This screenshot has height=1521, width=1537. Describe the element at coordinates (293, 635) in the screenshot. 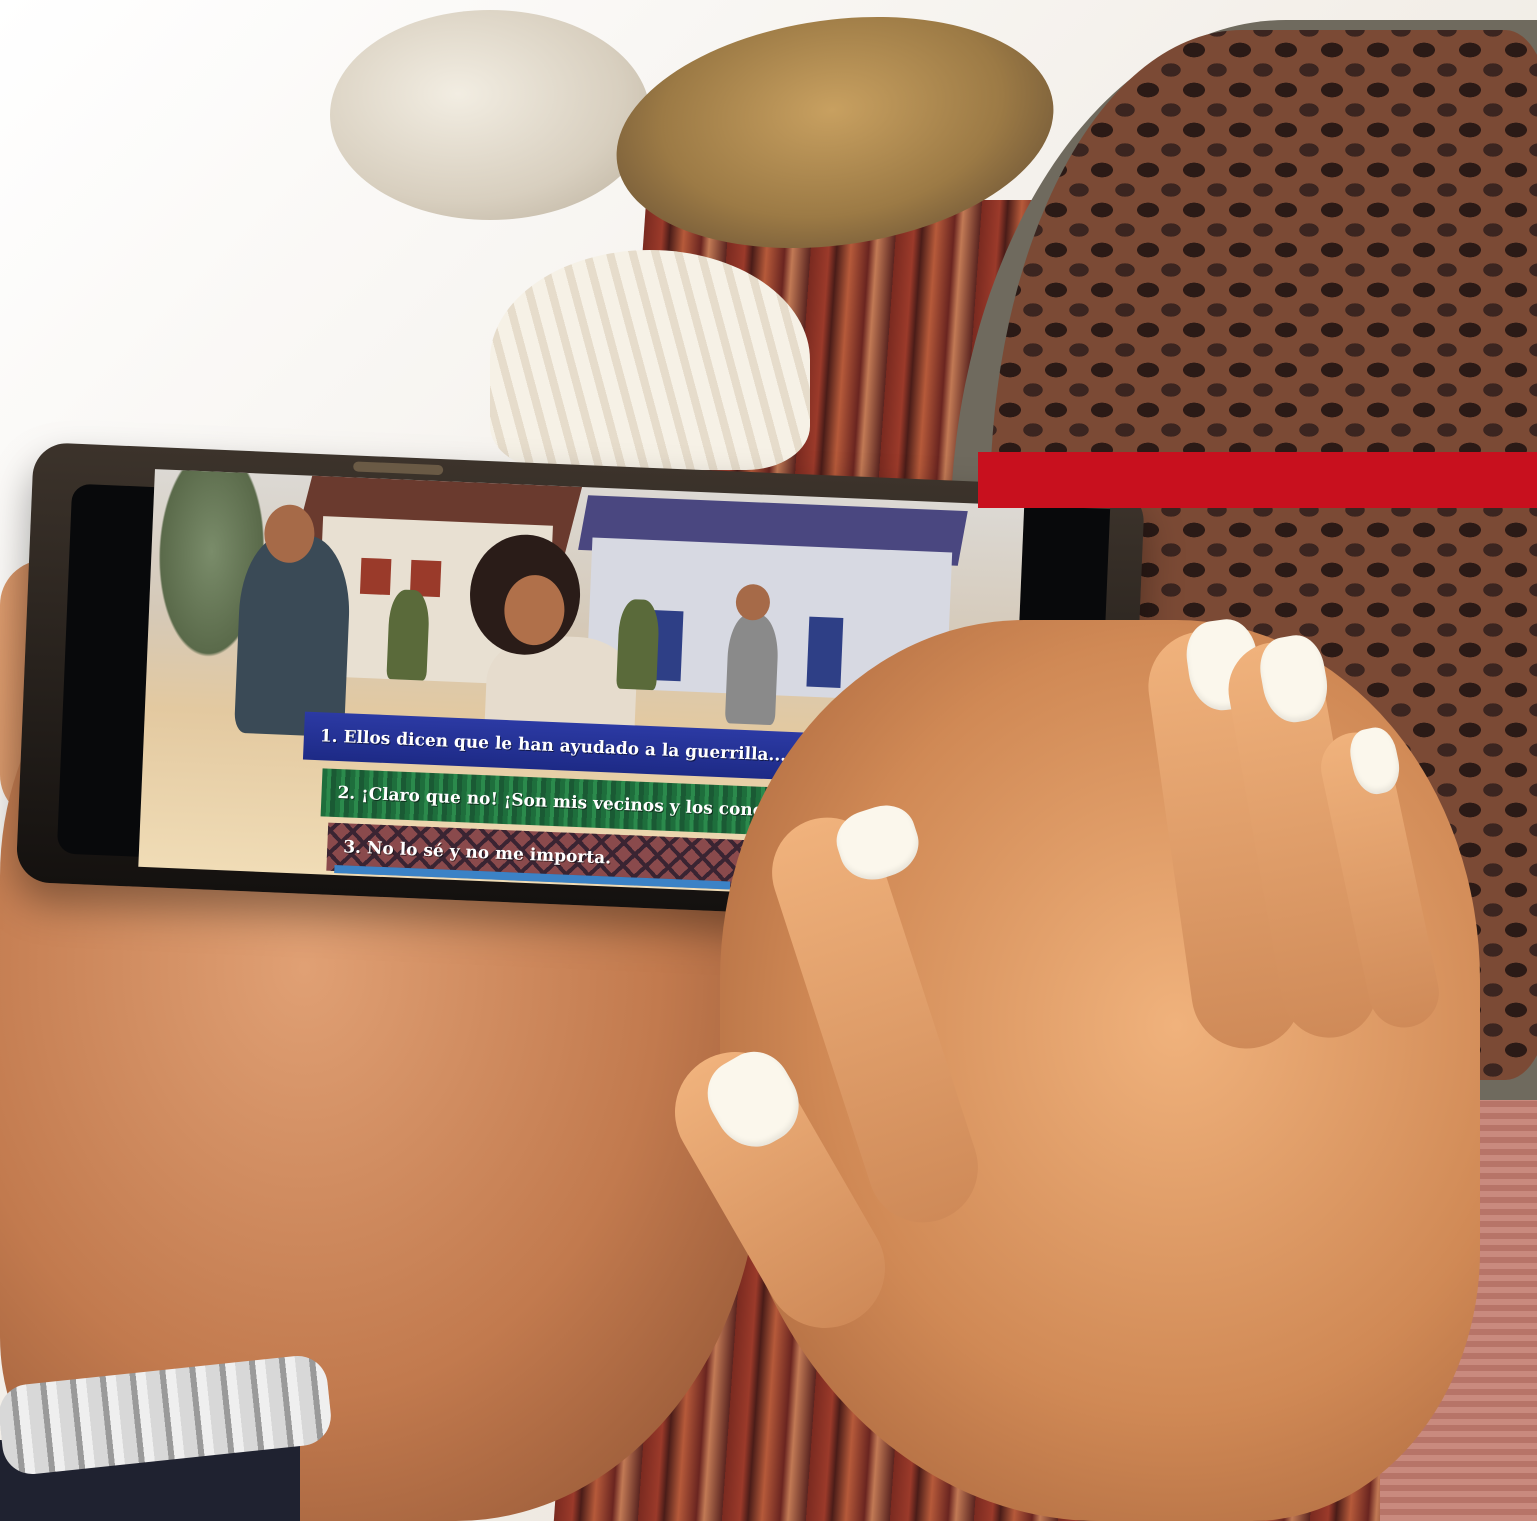

I see `game-character-man` at that location.